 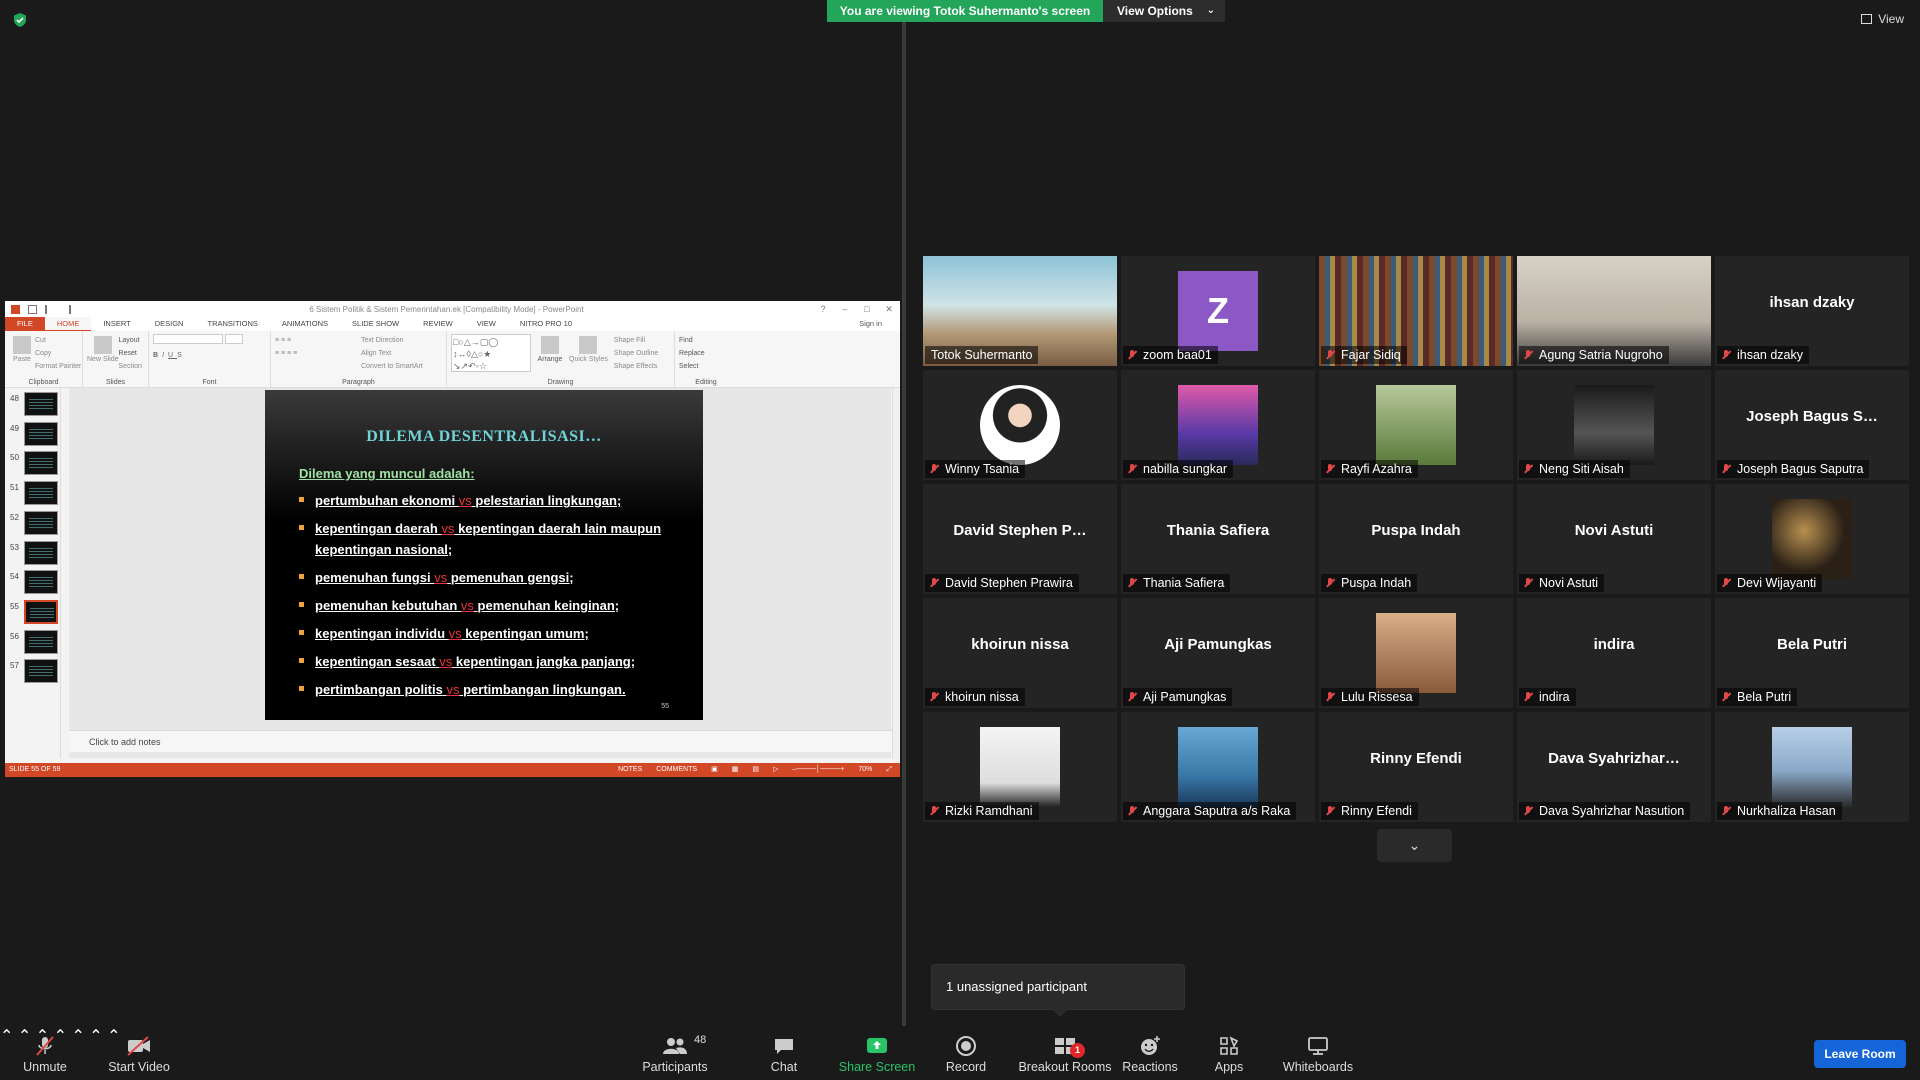 I want to click on participant-tile: Nurkhaliza Hasan, so click(x=1812, y=767).